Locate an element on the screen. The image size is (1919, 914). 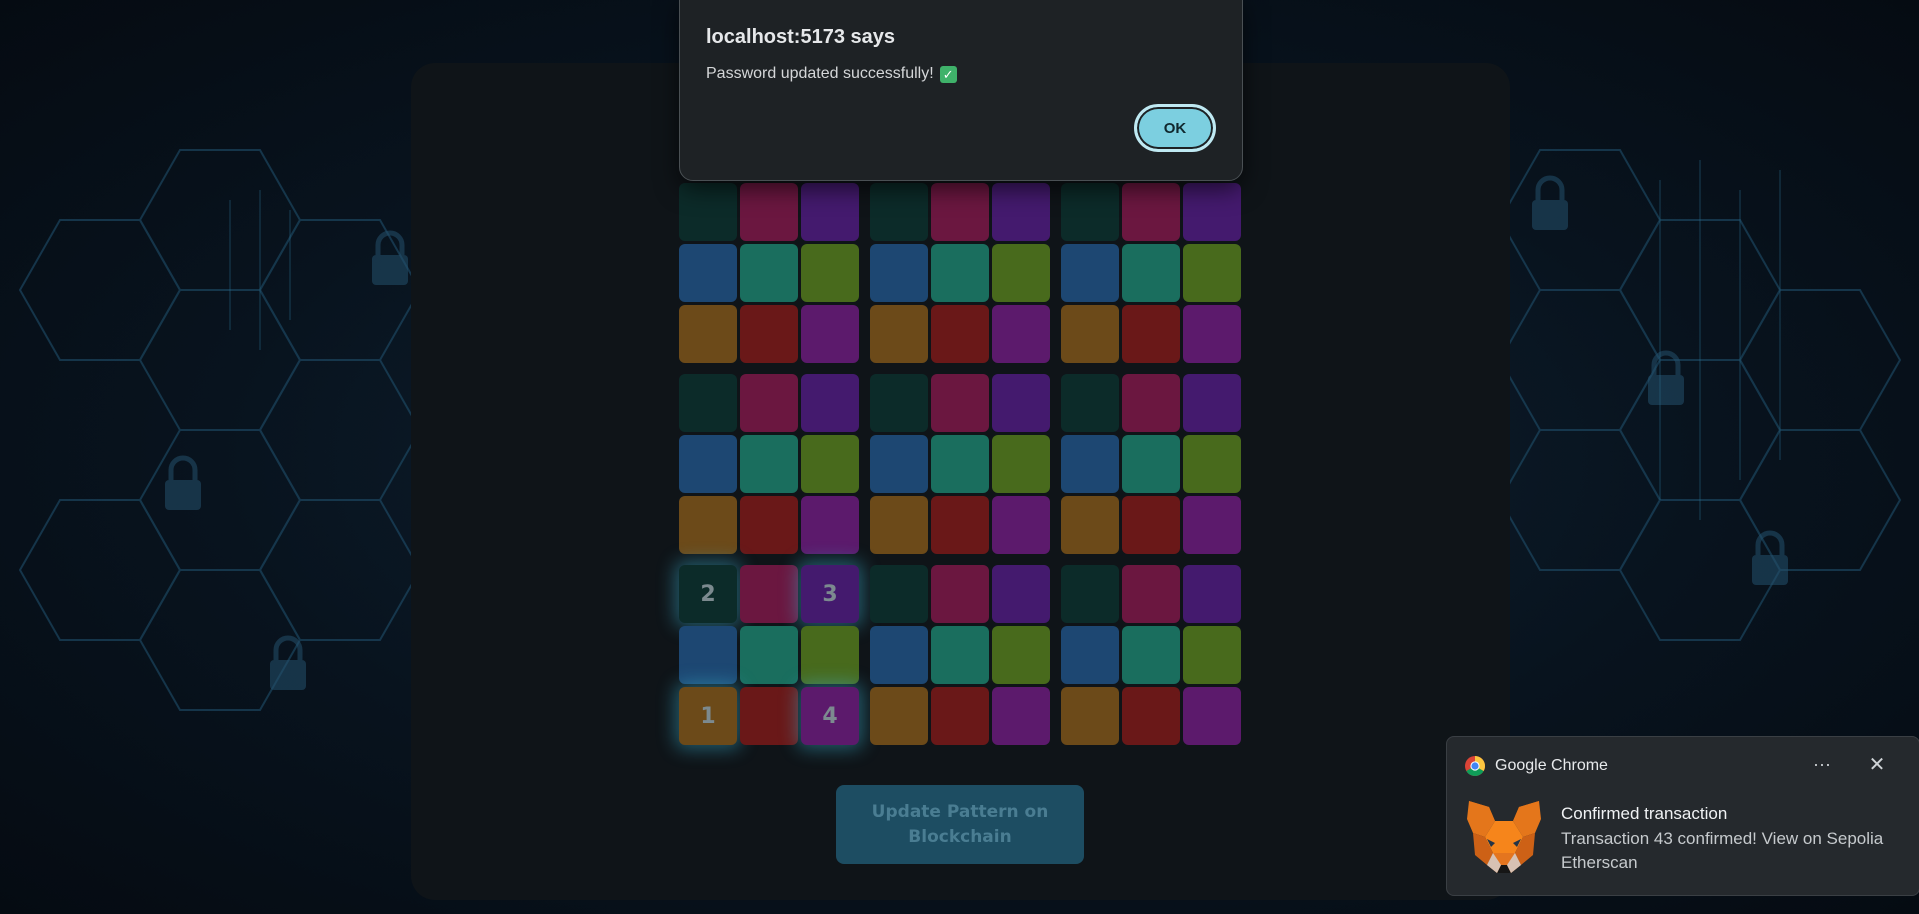
metamask-fox-icon is located at coordinates (1504, 837).